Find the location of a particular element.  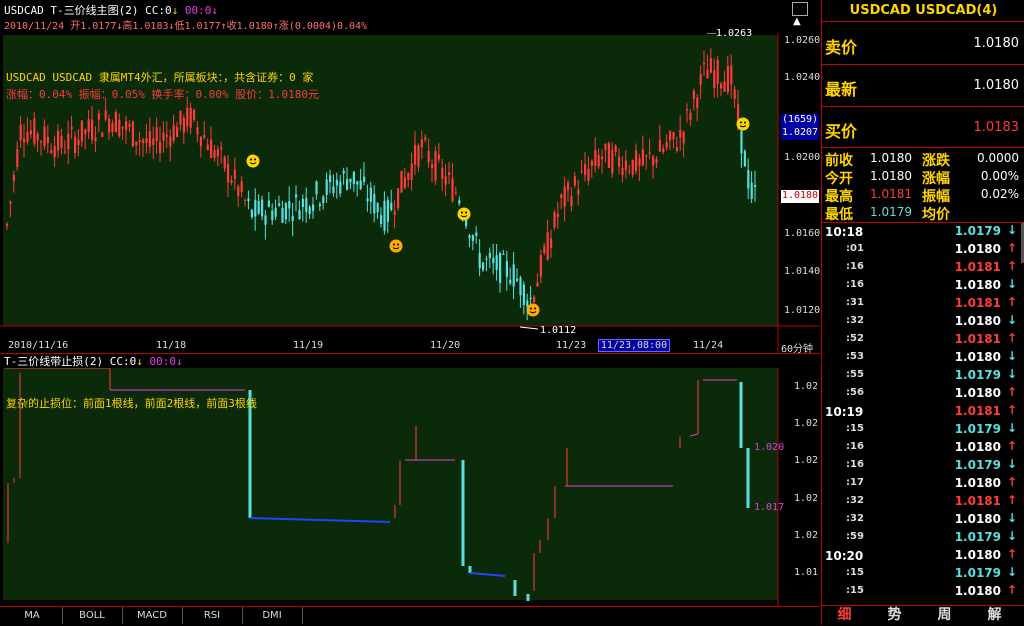

restore-icon is located at coordinates (800, 9).